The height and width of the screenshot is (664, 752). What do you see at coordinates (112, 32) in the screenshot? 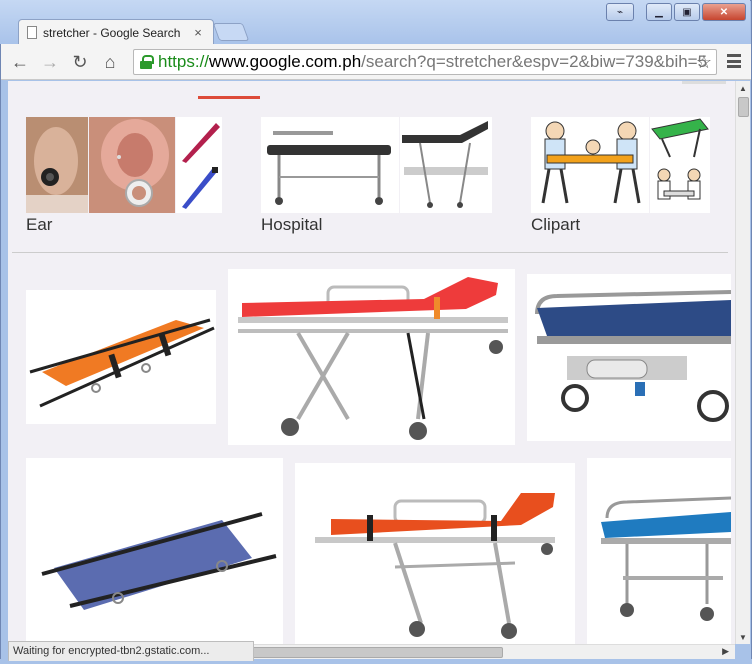
I see `tab-title: stretcher - Google Search` at bounding box center [112, 32].